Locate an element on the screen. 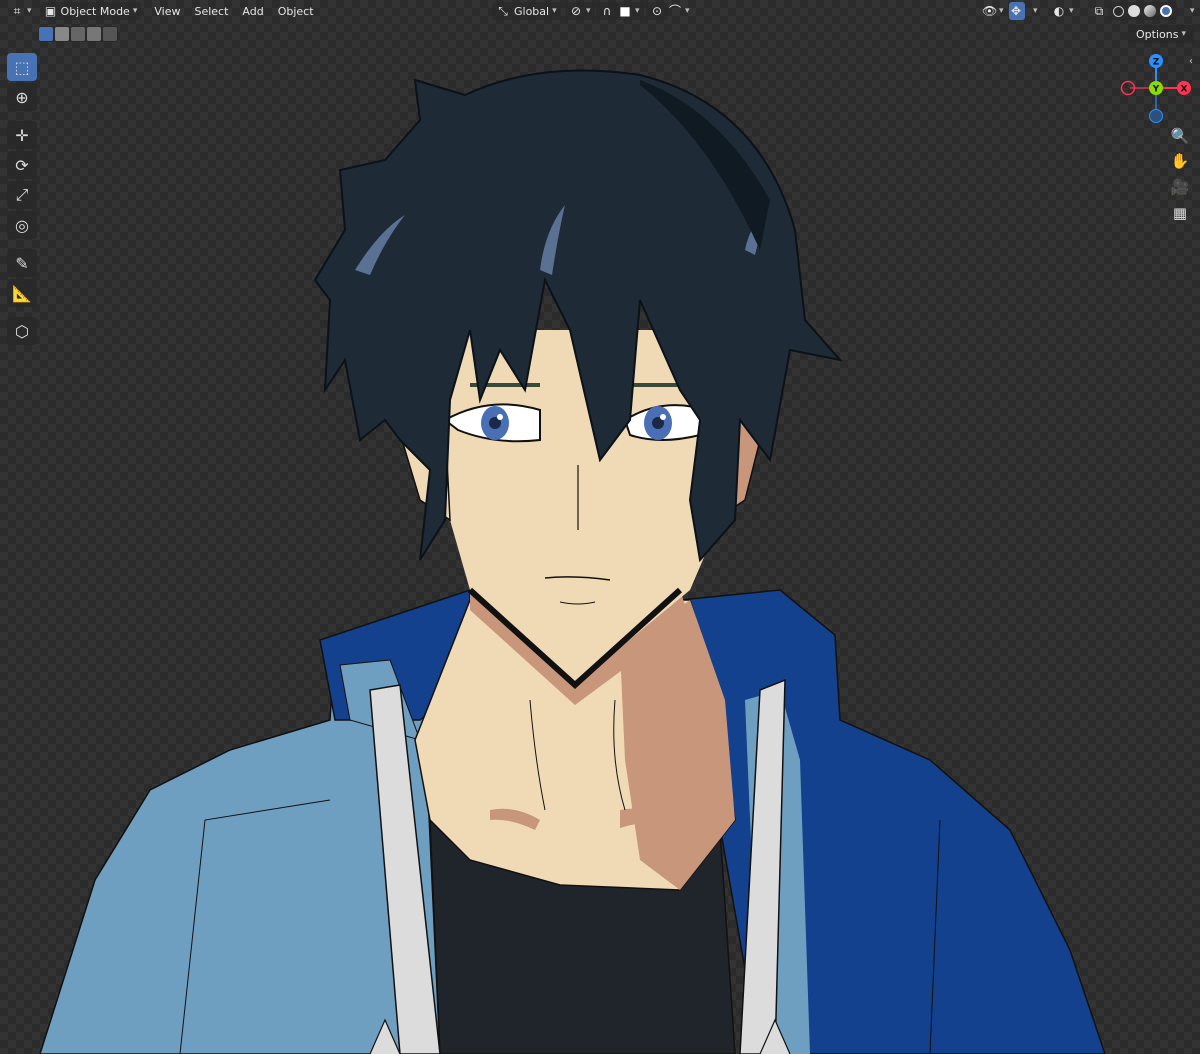  zoom-icon: 🔍 is located at coordinates (1180, 136).